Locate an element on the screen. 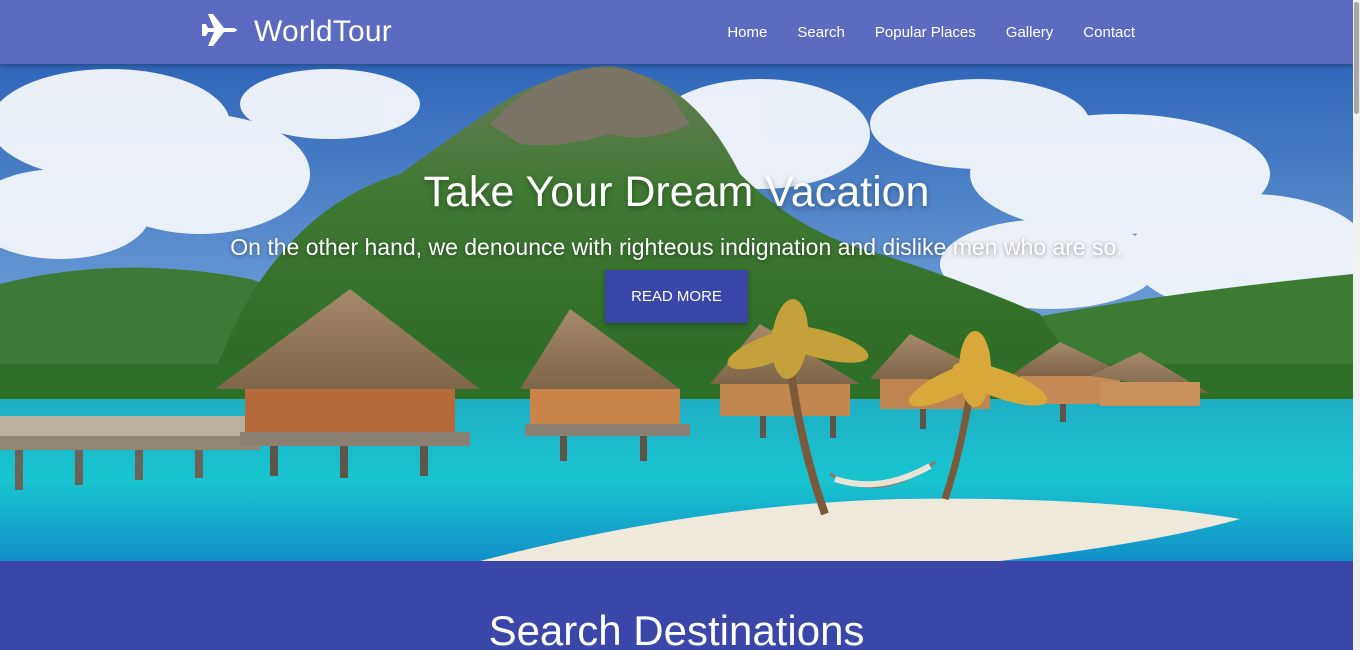  nav-gallery: Gallery is located at coordinates (1030, 32).